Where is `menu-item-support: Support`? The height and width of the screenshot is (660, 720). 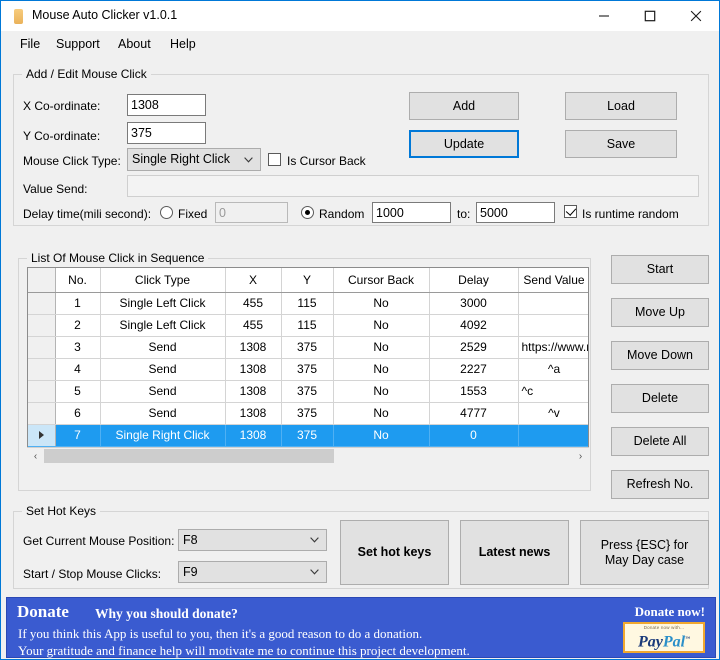
menu-item-support: Support is located at coordinates (78, 44).